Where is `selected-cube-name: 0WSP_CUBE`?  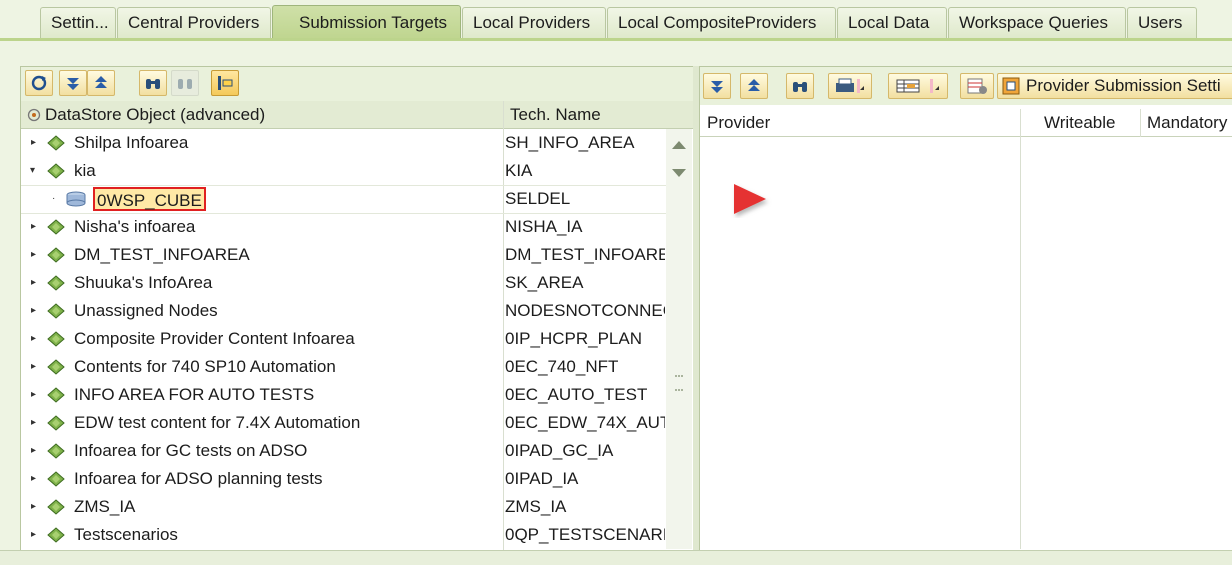 selected-cube-name: 0WSP_CUBE is located at coordinates (149, 199).